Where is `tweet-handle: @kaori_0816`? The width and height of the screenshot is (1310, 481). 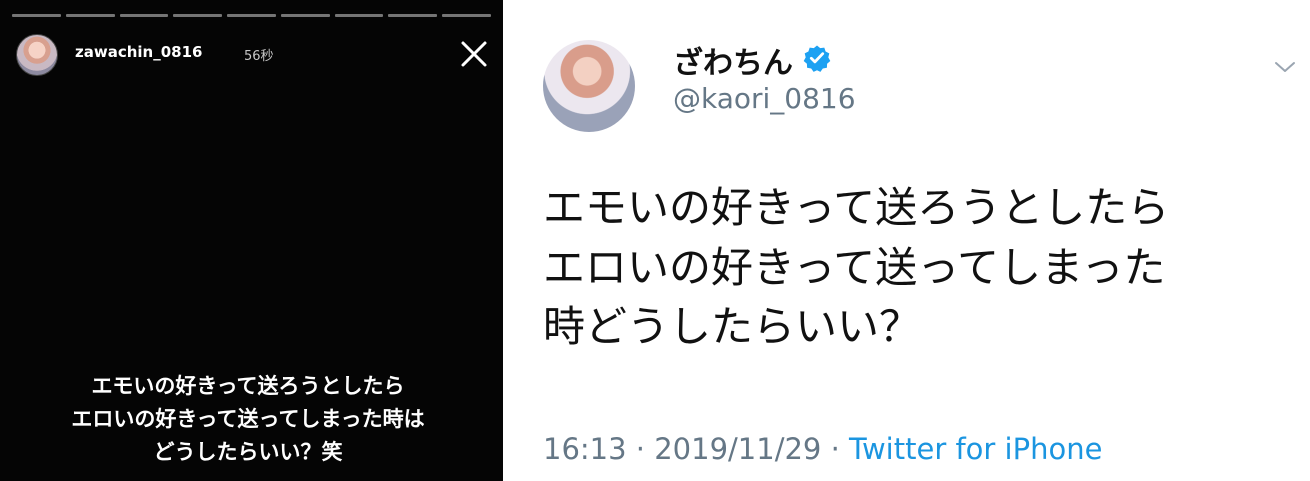
tweet-handle: @kaori_0816 is located at coordinates (764, 98).